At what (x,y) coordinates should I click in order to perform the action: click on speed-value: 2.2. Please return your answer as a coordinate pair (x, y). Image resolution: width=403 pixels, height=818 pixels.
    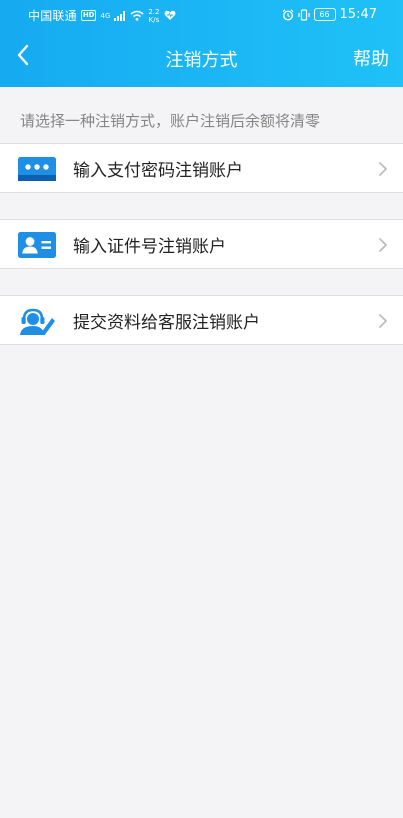
    Looking at the image, I should click on (154, 11).